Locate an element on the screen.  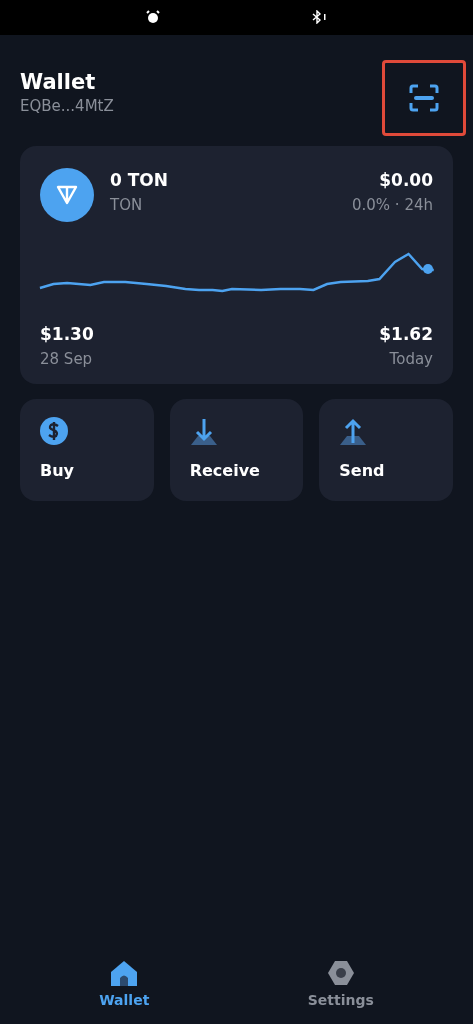
end-date: Today is located at coordinates (410, 359).